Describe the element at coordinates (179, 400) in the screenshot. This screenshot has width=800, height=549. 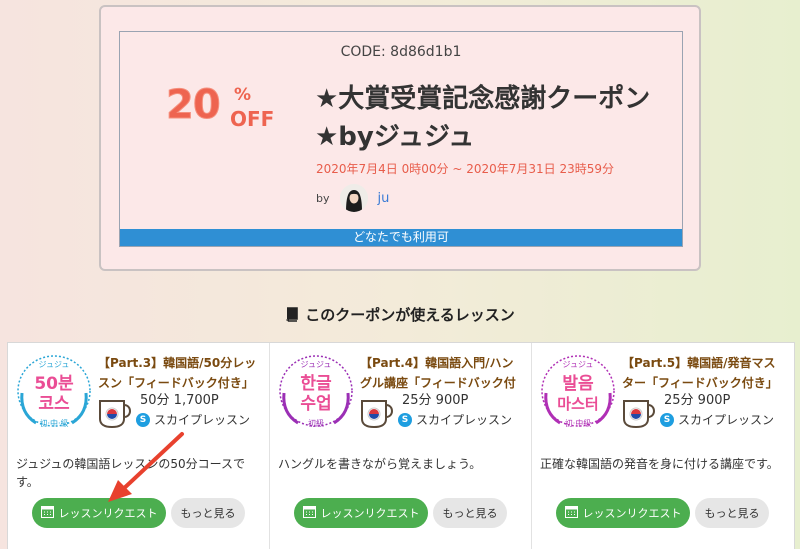
I see `lesson-price: 50分 1,700P` at that location.